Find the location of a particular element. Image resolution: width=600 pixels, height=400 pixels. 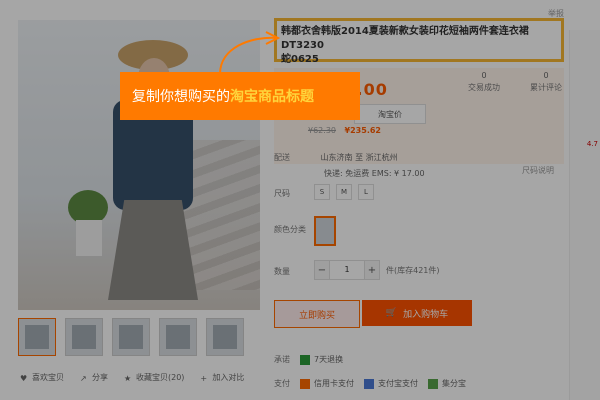

instruction-callout: 复制你想购买的 淘宝商品标题 is located at coordinates (240, 96).